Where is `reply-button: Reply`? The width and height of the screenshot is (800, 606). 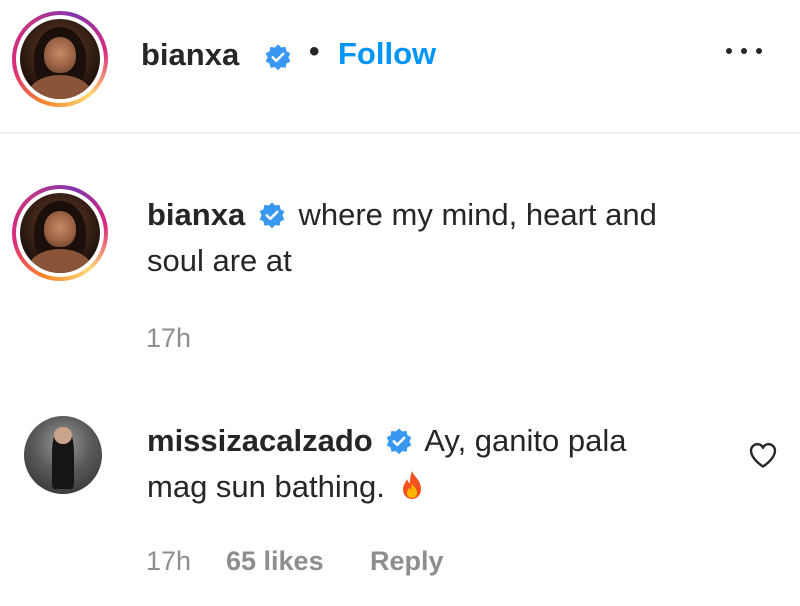
reply-button: Reply is located at coordinates (407, 561).